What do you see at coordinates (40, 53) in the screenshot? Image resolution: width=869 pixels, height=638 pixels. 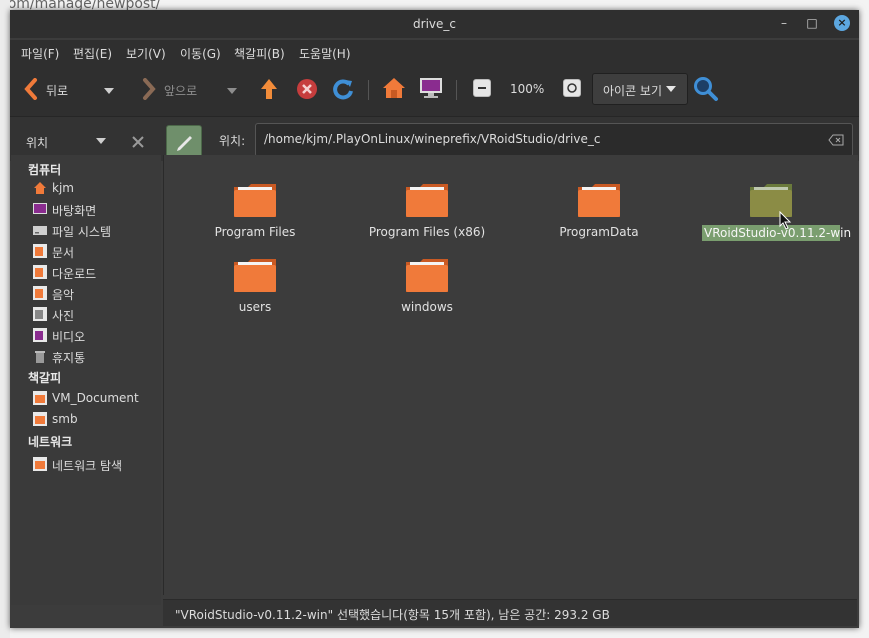 I see `menu-file: 파일(F)` at bounding box center [40, 53].